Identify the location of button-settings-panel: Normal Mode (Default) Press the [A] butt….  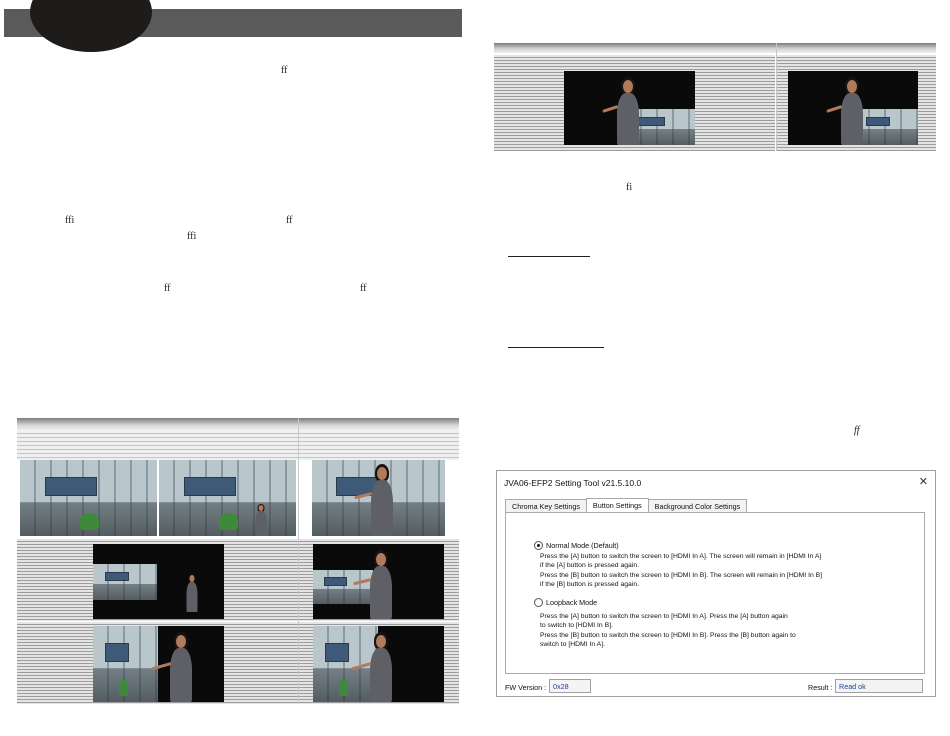
(715, 593).